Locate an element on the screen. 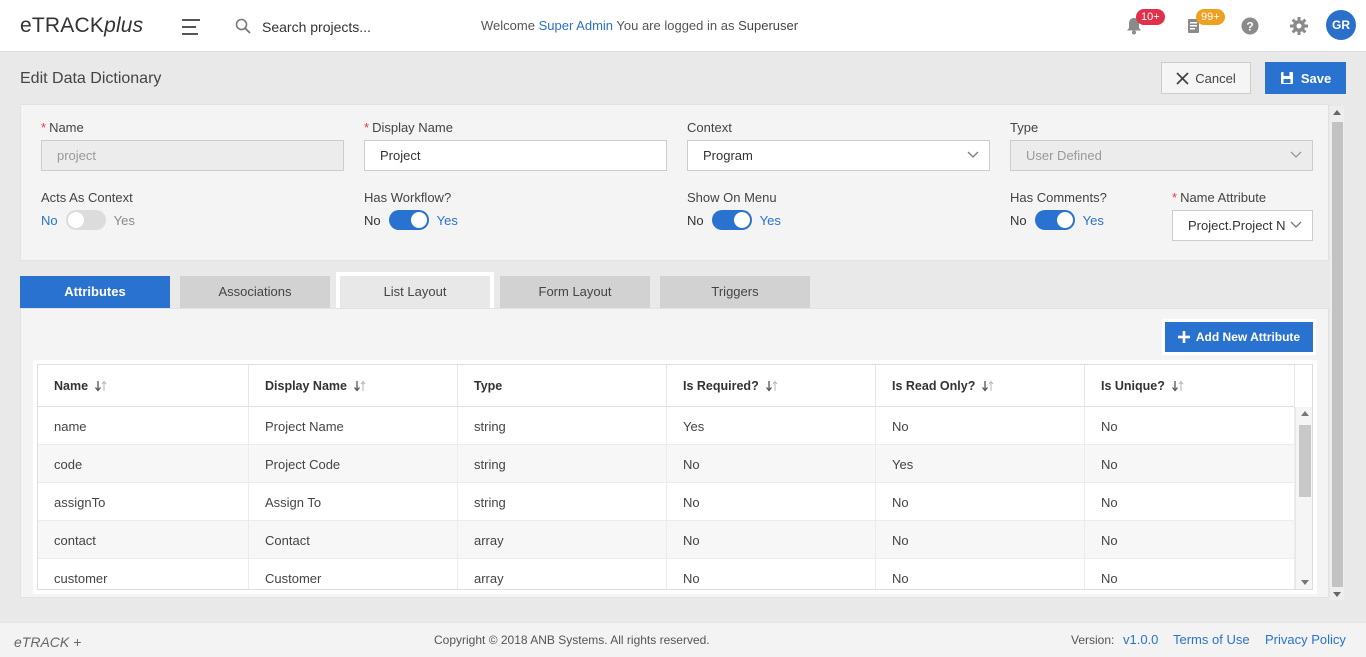 The height and width of the screenshot is (657, 1366). table-row: assignTo Assign To string No No No is located at coordinates (666, 502).